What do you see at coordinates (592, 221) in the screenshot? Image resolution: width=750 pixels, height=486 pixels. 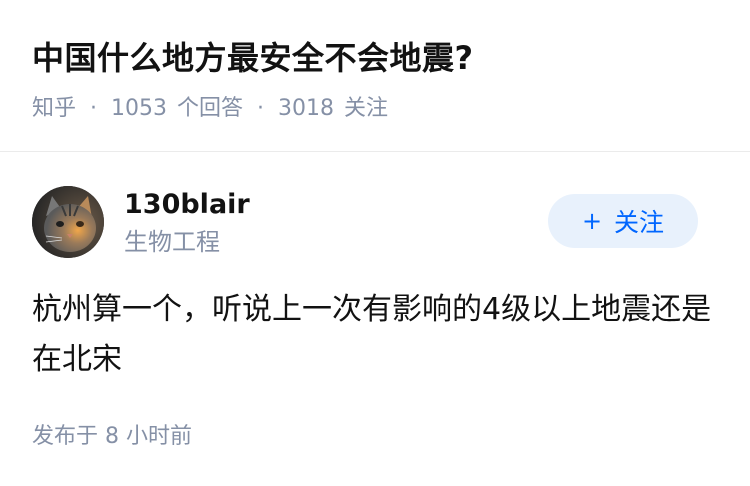 I see `plus-icon: +` at bounding box center [592, 221].